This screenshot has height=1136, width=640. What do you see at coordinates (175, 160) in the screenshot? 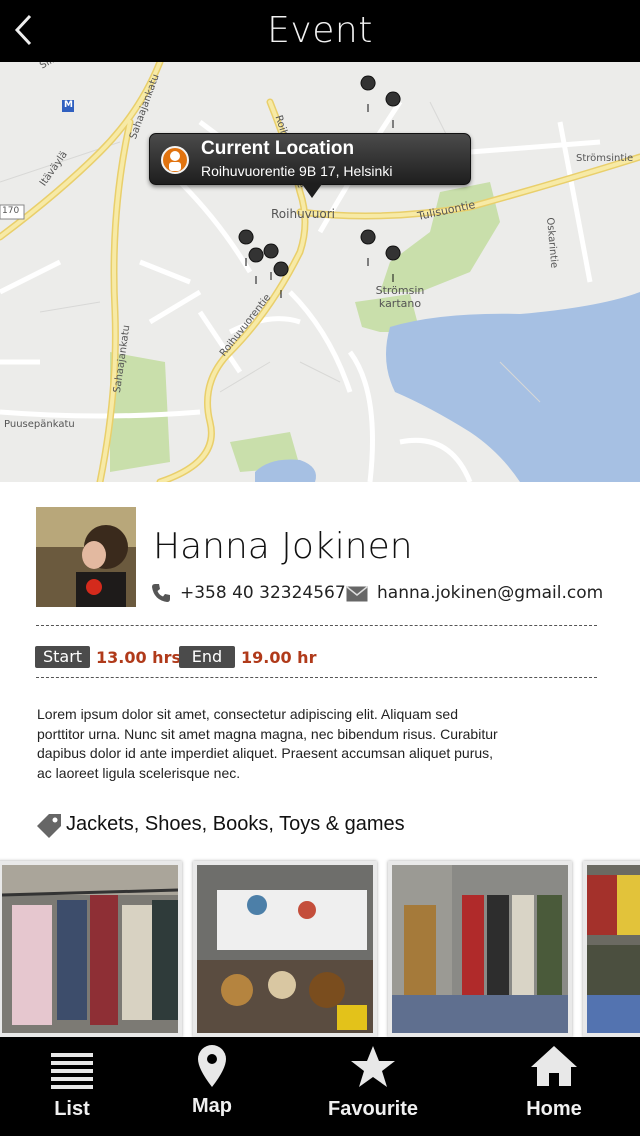
I see `person-icon` at bounding box center [175, 160].